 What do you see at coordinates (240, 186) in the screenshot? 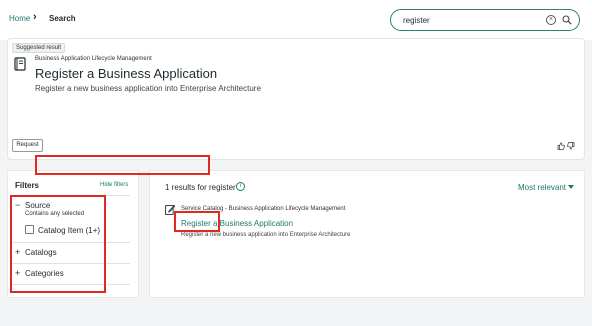
I see `info-icon: i` at bounding box center [240, 186].